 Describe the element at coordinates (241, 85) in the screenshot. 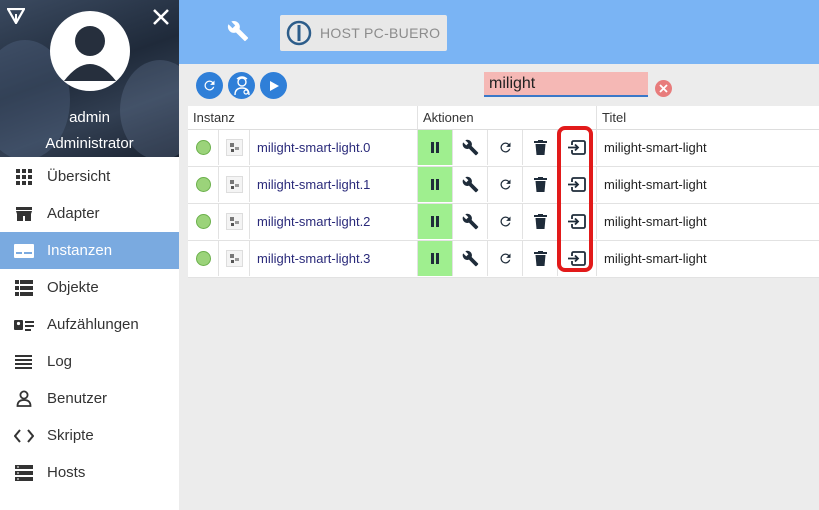

I see `expert-mode-button` at that location.